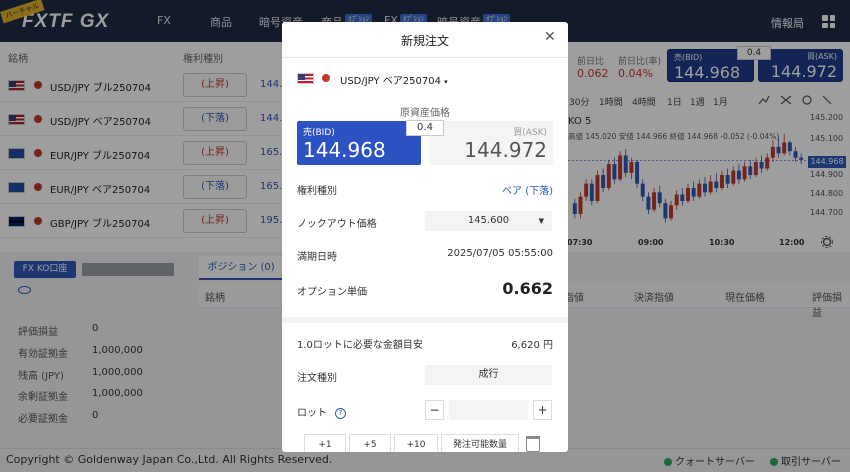  Describe the element at coordinates (425, 113) in the screenshot. I see `underlying-label: 原資産価格` at that location.